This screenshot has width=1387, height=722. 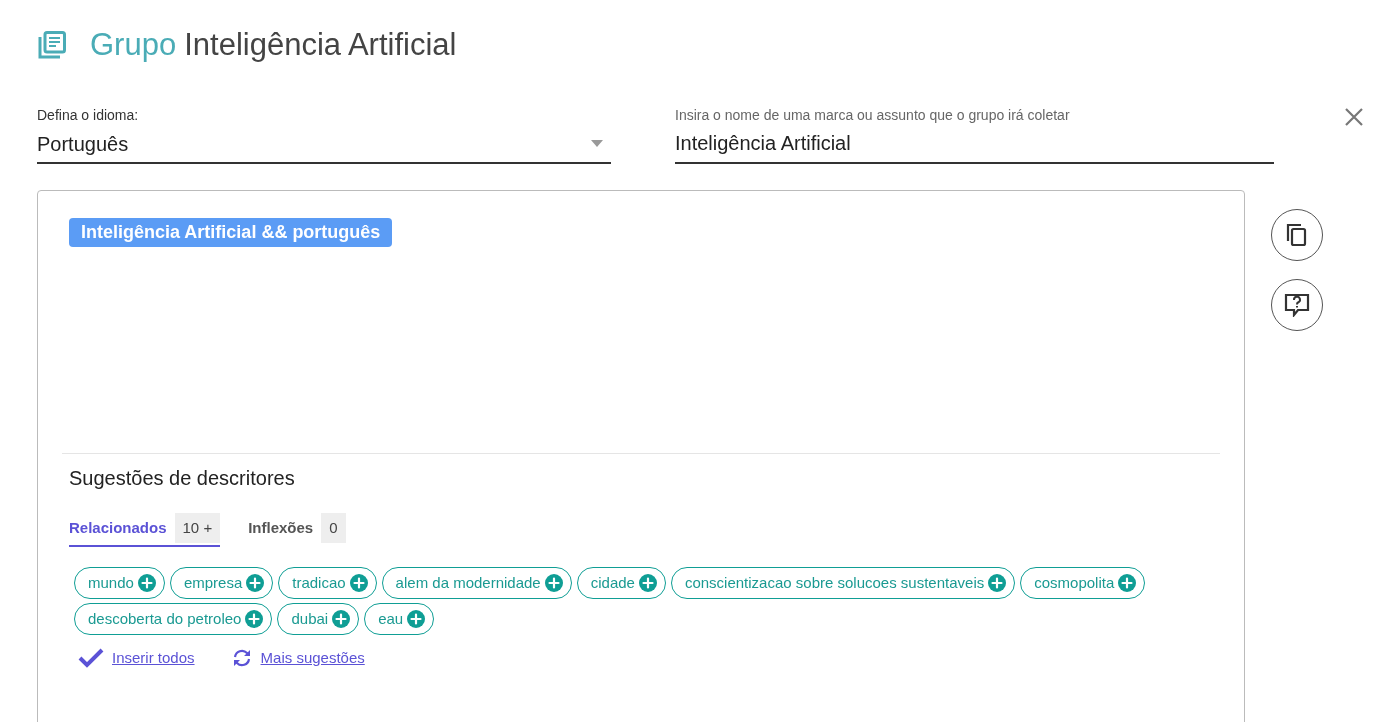 I want to click on field-label: Defina o idioma:, so click(x=88, y=115).